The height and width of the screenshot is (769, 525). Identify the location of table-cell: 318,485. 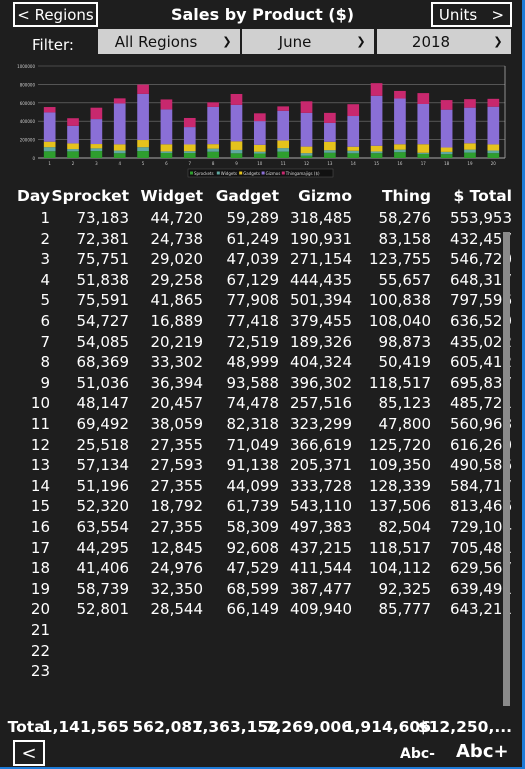
(320, 218).